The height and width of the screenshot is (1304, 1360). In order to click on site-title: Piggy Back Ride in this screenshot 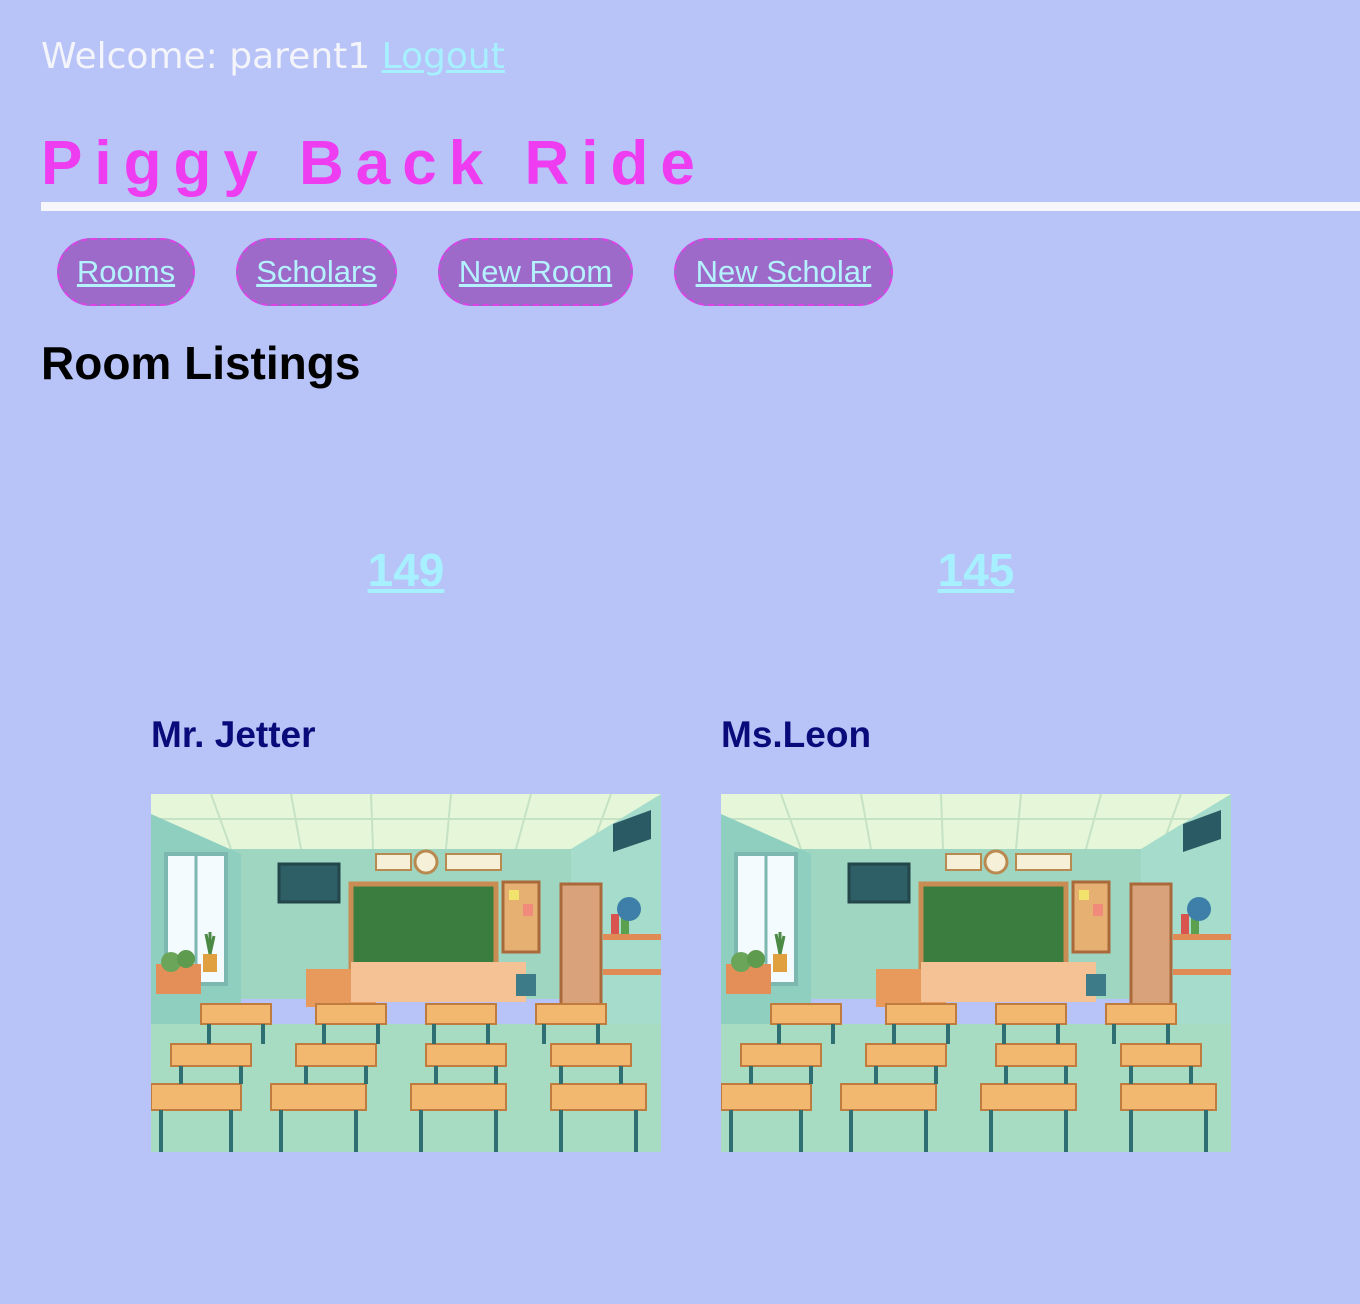, I will do `click(374, 163)`.